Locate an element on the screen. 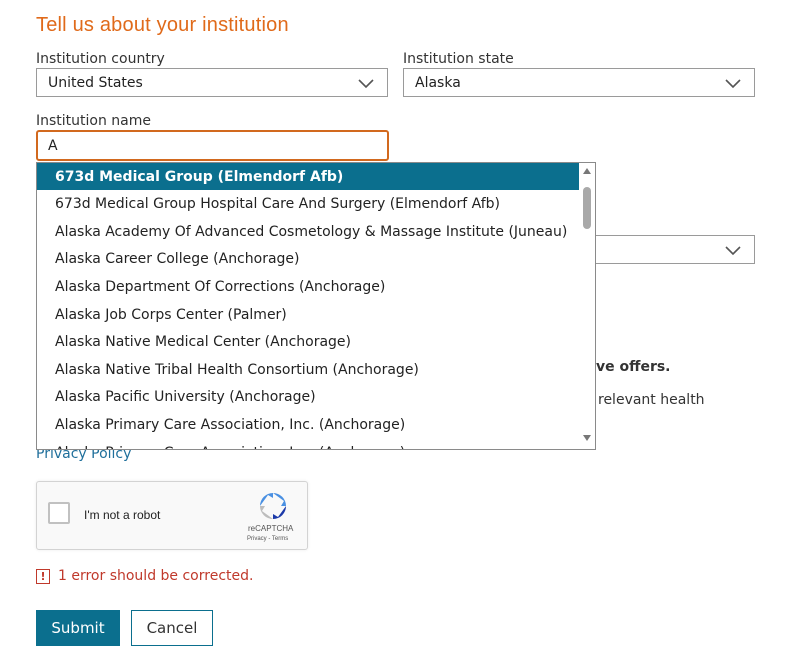 The height and width of the screenshot is (658, 797). recaptcha-privacy-link: Privacy is located at coordinates (257, 539).